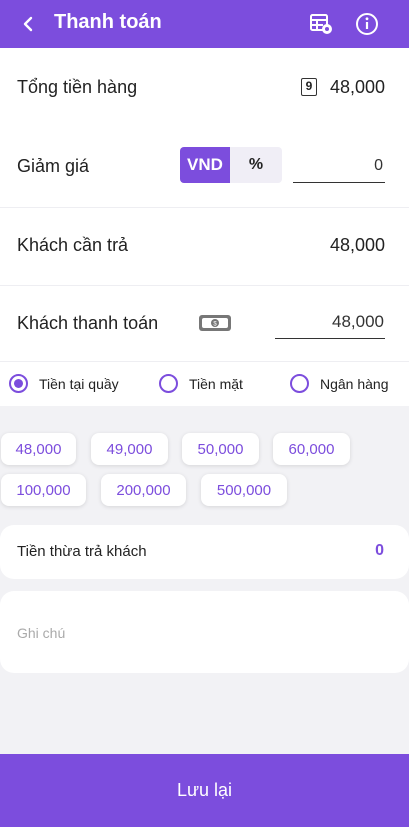 This screenshot has height=827, width=409. I want to click on discount-mode-percent: %, so click(256, 165).